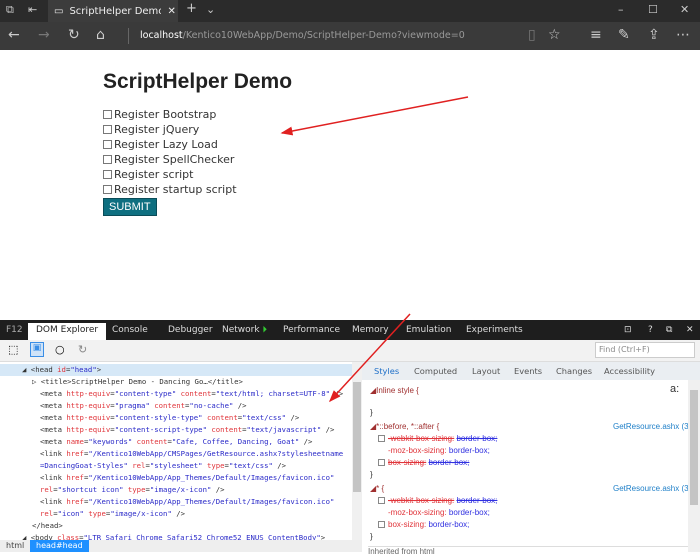 This screenshot has height=556, width=700. What do you see at coordinates (486, 371) in the screenshot?
I see `tab-layout: Layout` at bounding box center [486, 371].